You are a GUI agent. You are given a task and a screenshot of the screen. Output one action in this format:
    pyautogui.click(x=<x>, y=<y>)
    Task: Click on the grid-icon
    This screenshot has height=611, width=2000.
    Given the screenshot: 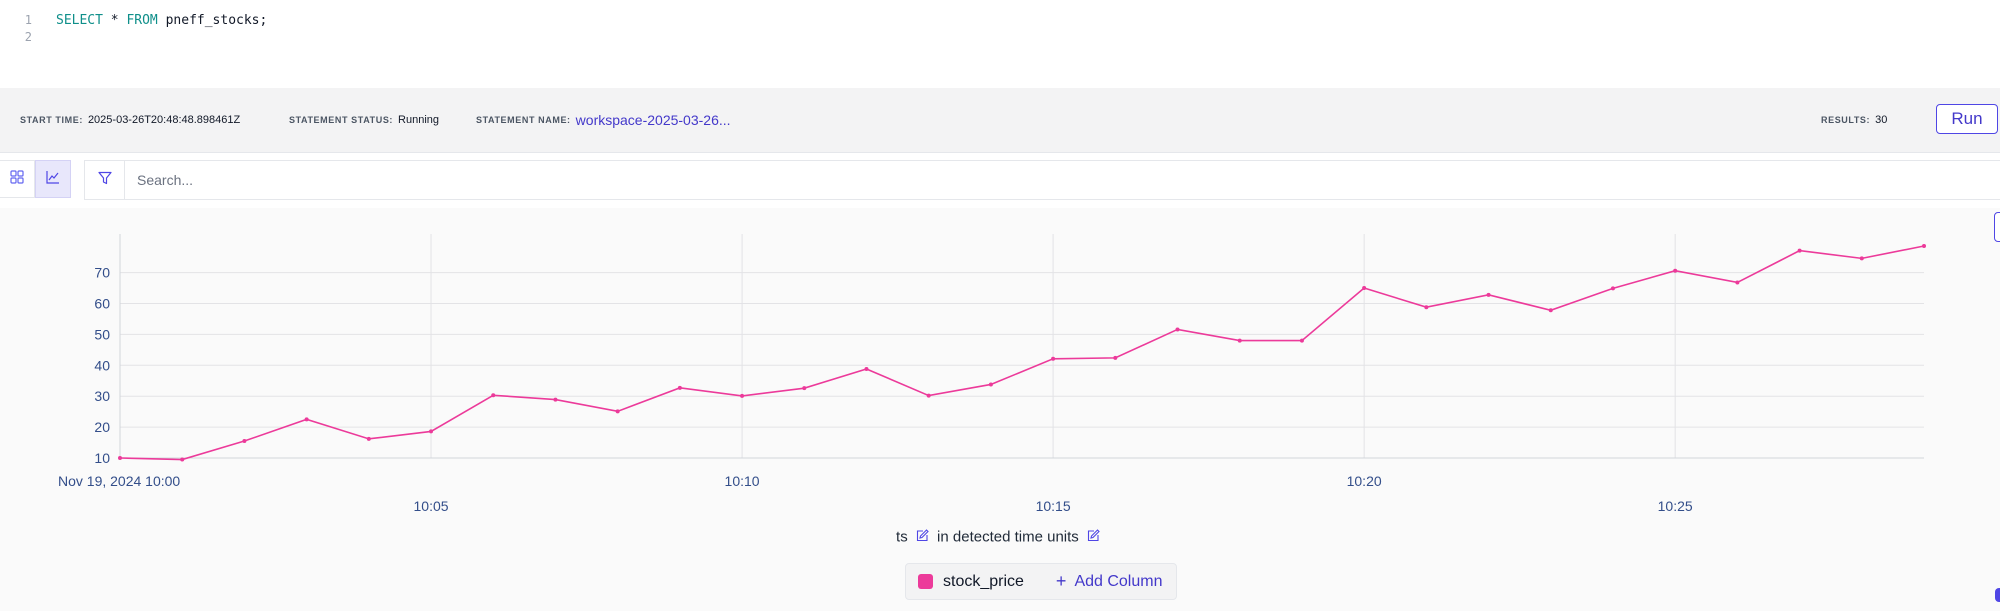 What is the action you would take?
    pyautogui.click(x=17, y=179)
    